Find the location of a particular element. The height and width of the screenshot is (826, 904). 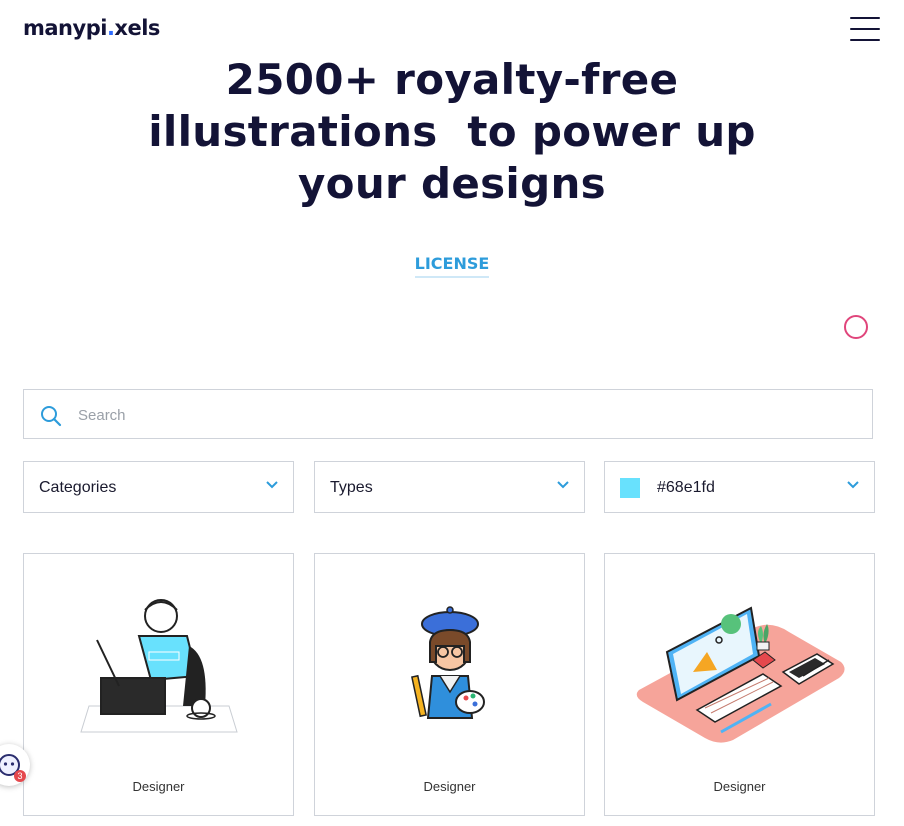

license-link: LICENSE is located at coordinates (452, 266).